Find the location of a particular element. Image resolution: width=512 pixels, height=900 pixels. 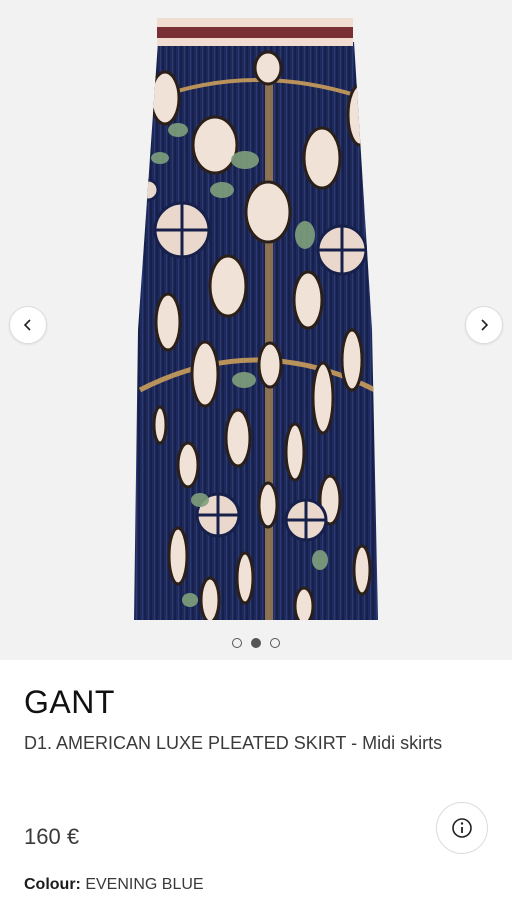

gallery-pagination is located at coordinates (256, 643).